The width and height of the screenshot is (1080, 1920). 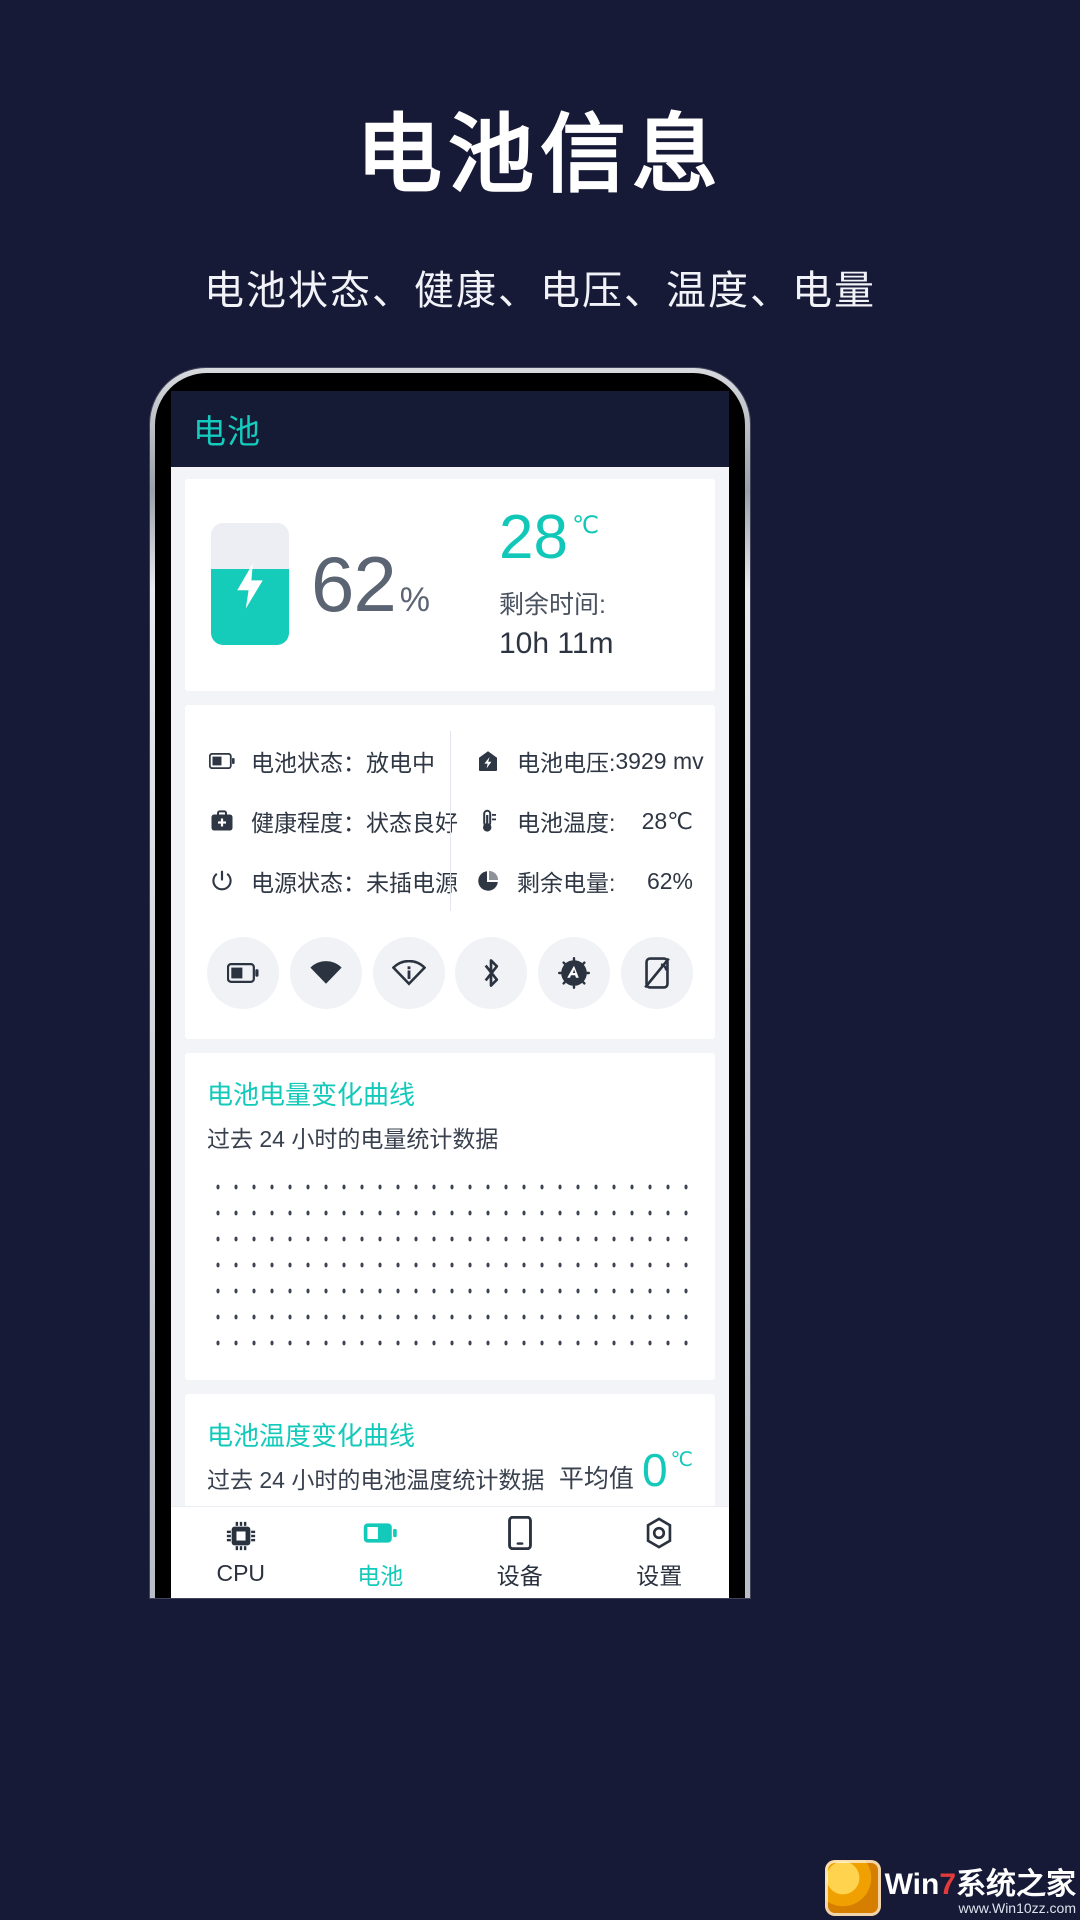 I want to click on detail-row-battery-status: 电池状态： 放电中, so click(x=321, y=761).